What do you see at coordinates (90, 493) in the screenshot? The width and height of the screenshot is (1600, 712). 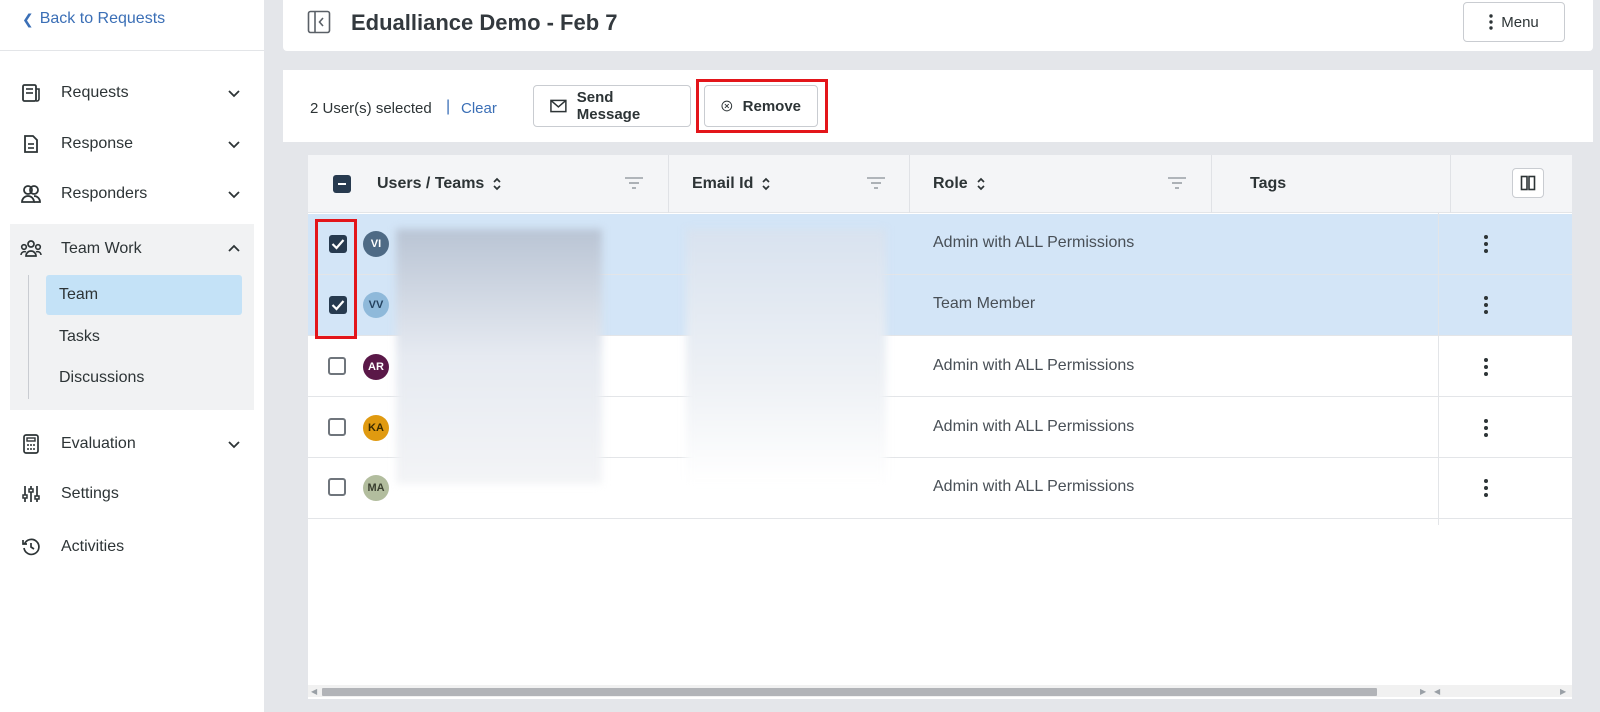 I see `sidebar-item-label: Settings` at bounding box center [90, 493].